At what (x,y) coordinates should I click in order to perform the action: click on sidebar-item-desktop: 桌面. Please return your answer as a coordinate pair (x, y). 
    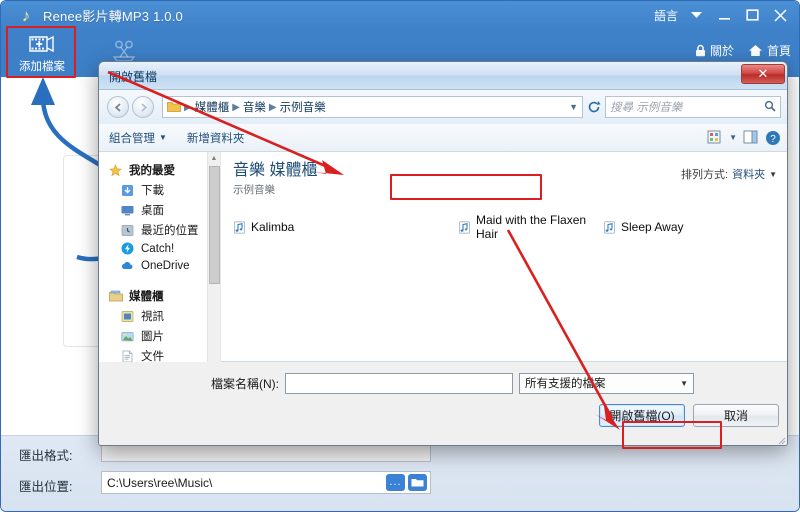
    Looking at the image, I should click on (159, 210).